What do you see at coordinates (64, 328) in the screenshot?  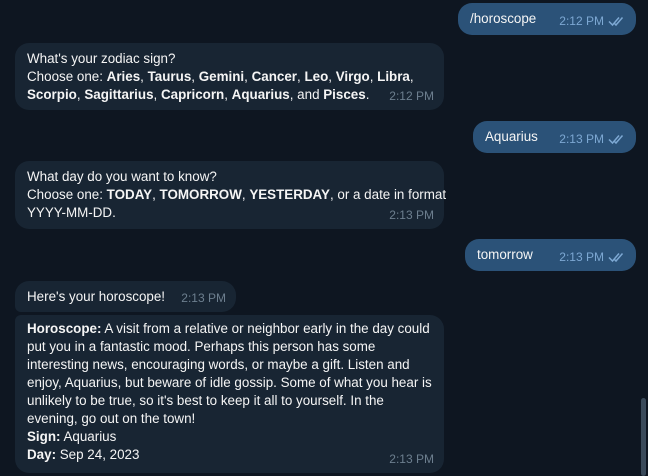 I see `field-label: Horoscope:` at bounding box center [64, 328].